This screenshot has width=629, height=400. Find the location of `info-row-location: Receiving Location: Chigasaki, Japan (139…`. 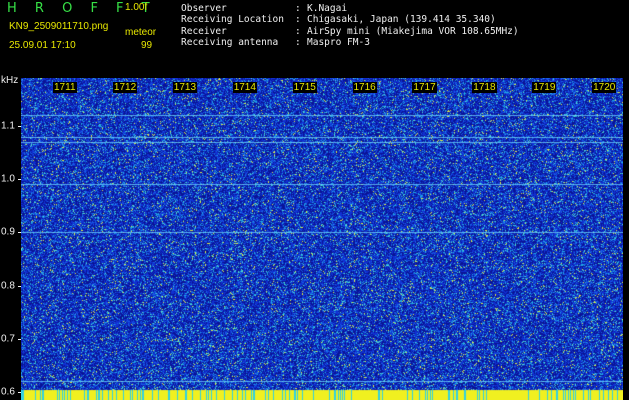

info-row-location: Receiving Location: Chigasaki, Japan (139… is located at coordinates (350, 19).